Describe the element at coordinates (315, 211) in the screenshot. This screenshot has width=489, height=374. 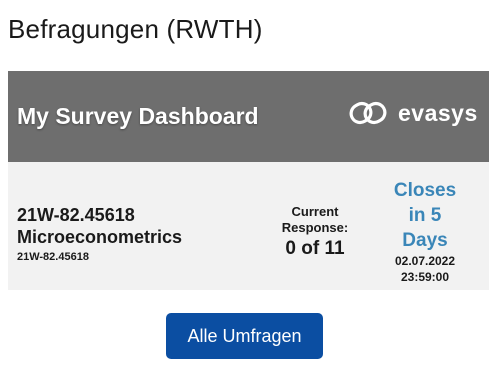
I see `response-label-line1: Current` at that location.